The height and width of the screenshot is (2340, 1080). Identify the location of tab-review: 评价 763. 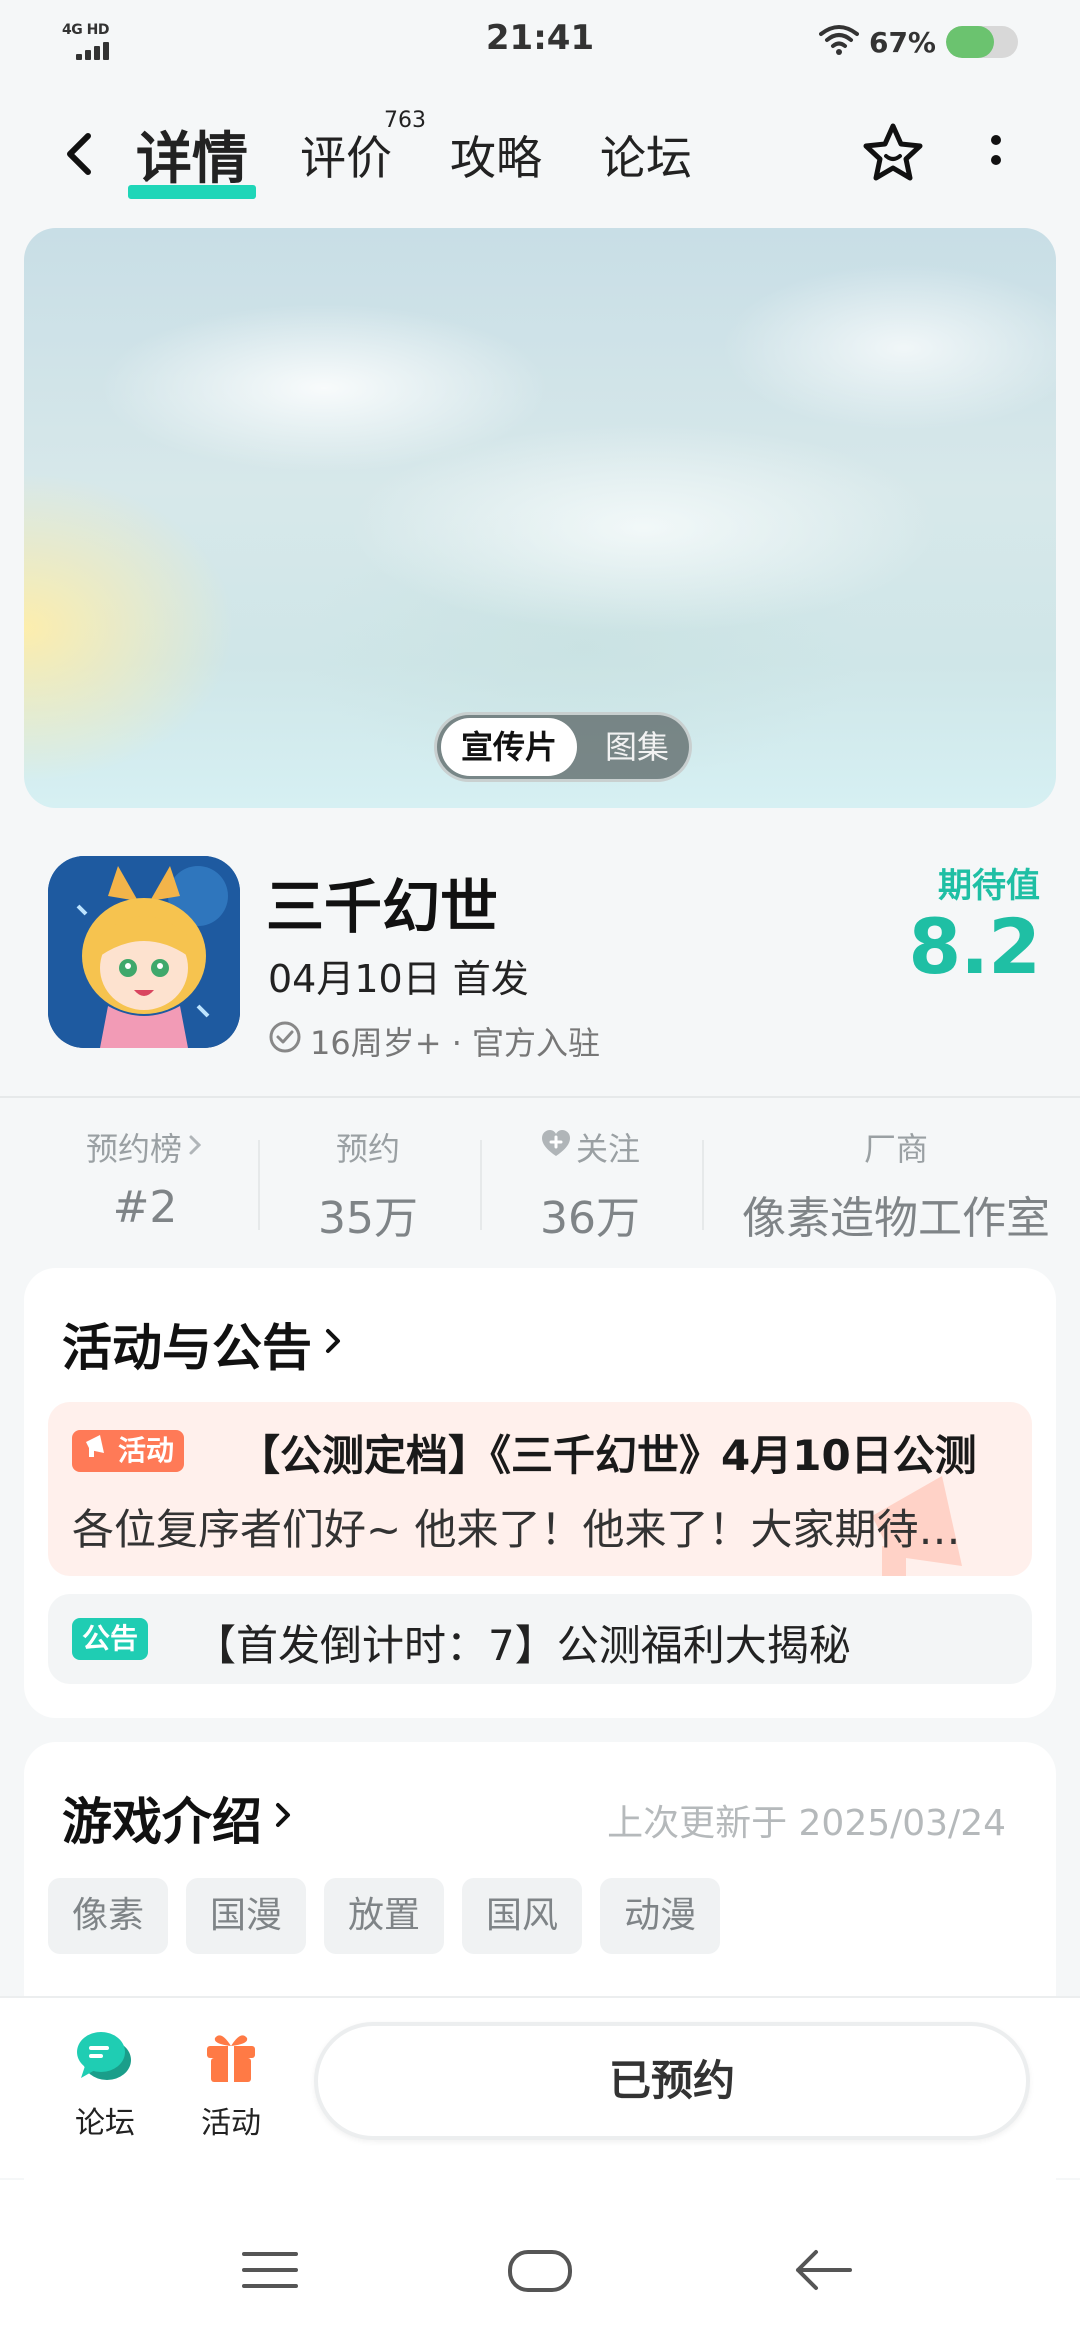
(363, 148).